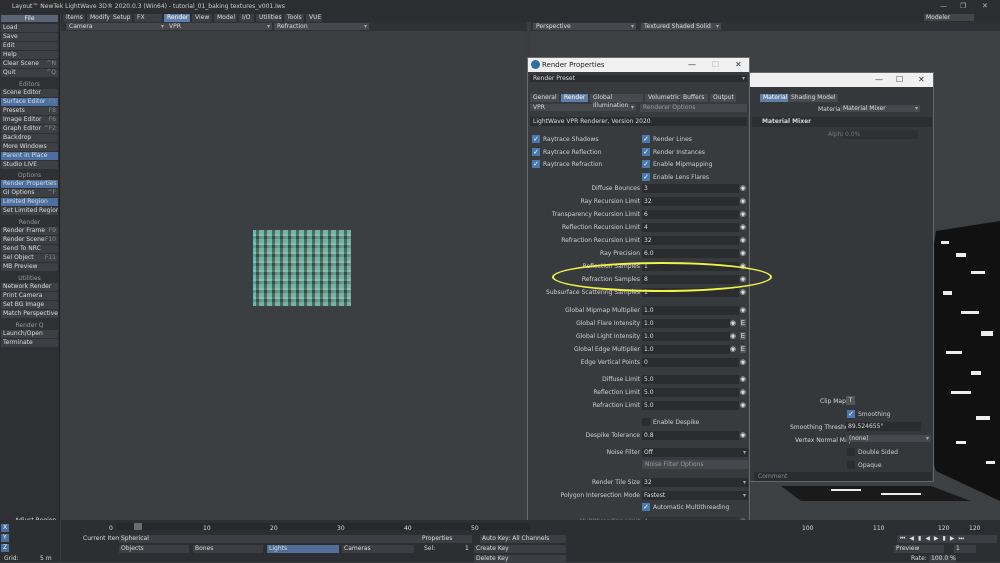 The height and width of the screenshot is (563, 1000). Describe the element at coordinates (690, 310) in the screenshot. I see `global-mipmap-multiplier-field: 1.0` at that location.